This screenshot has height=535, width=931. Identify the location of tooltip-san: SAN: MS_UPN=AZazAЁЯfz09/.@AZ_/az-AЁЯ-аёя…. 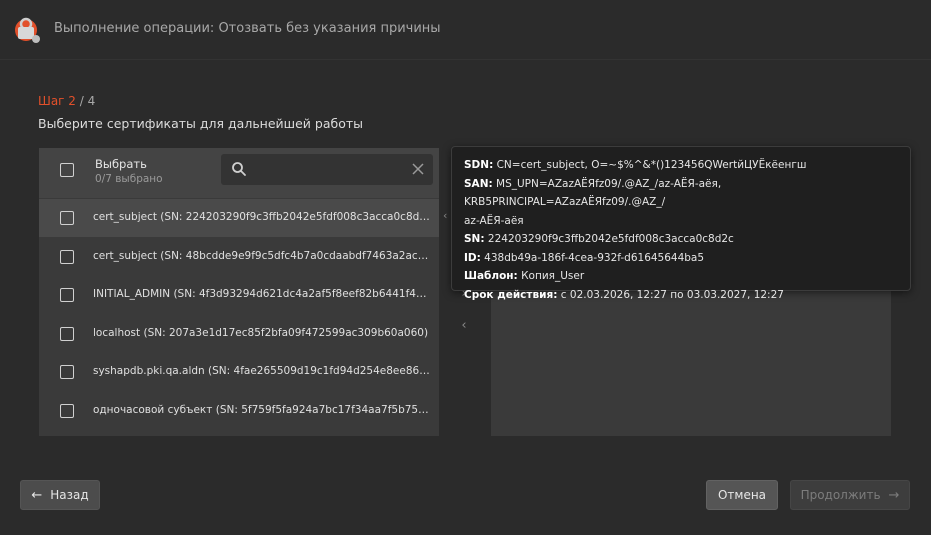
(593, 202).